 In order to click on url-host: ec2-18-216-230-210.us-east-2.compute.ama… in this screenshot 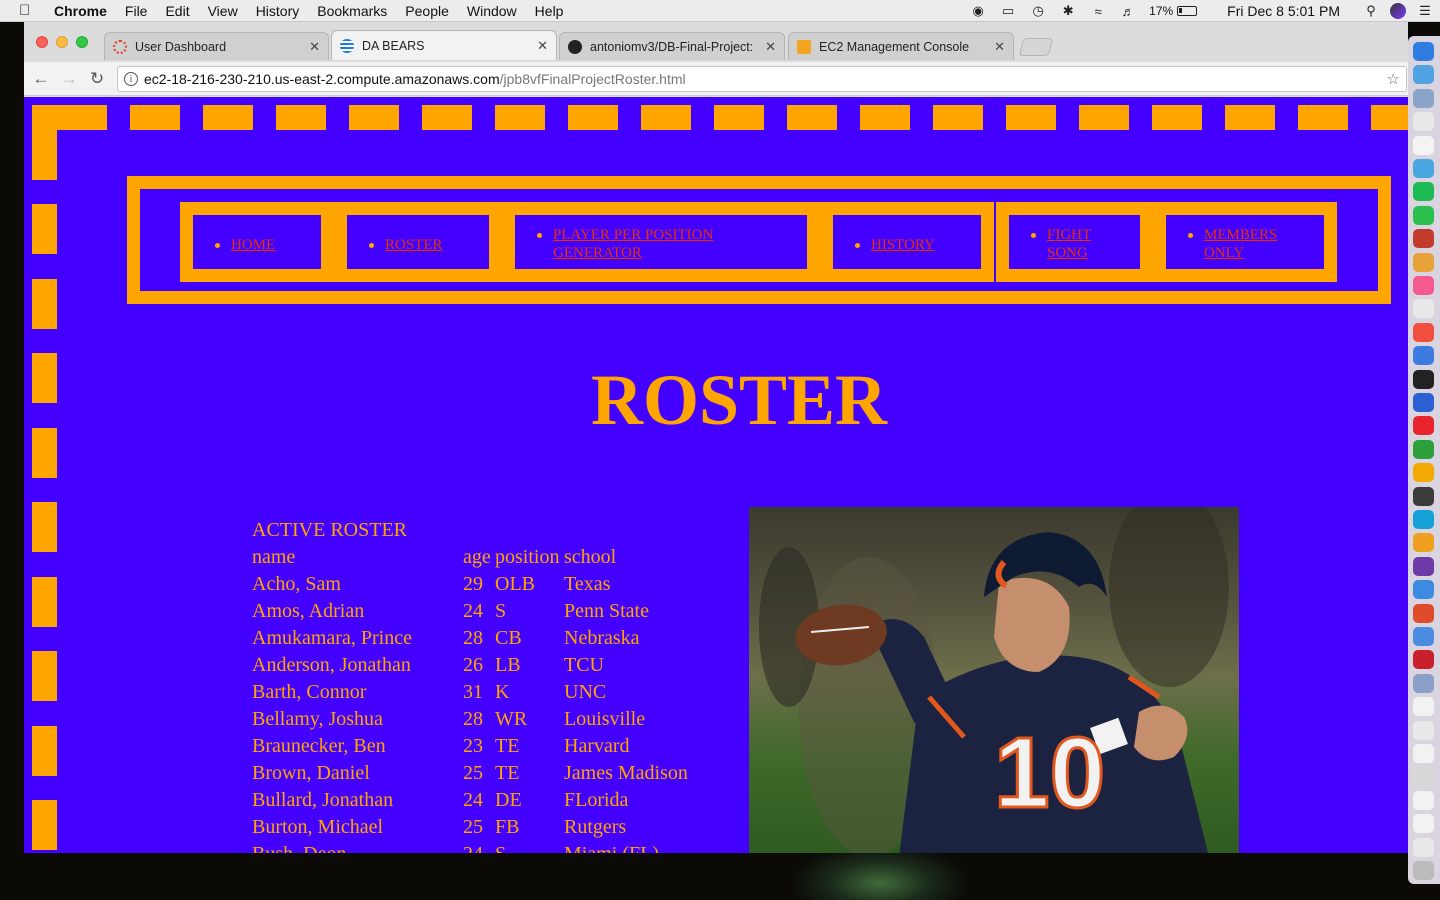, I will do `click(322, 79)`.